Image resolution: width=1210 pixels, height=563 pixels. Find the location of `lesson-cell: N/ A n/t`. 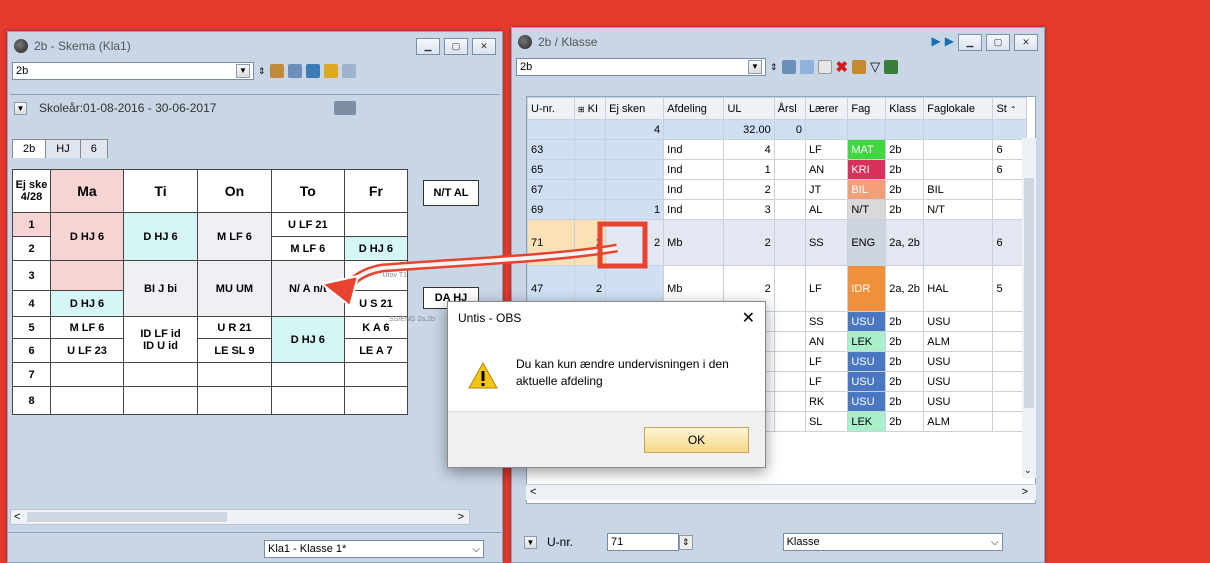

lesson-cell: N/ A n/t is located at coordinates (307, 288).